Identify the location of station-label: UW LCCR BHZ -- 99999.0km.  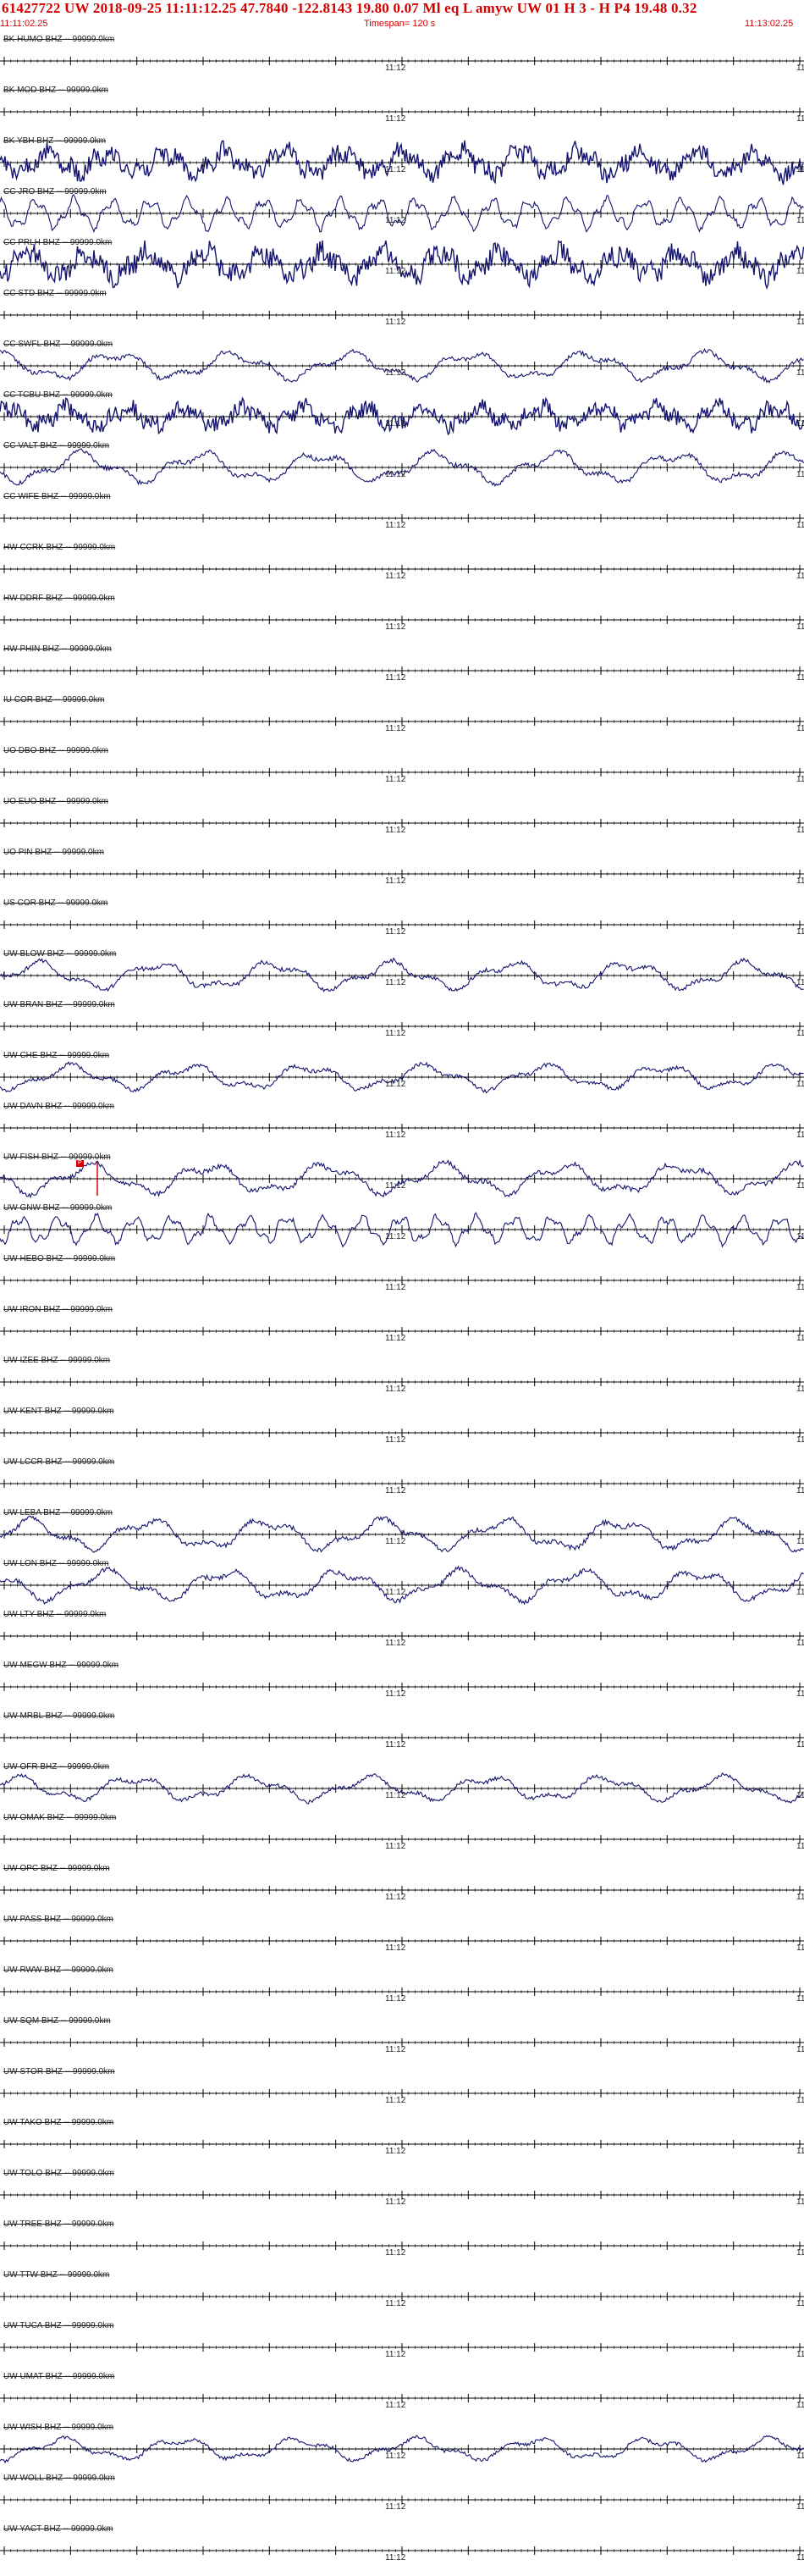
(58, 1462).